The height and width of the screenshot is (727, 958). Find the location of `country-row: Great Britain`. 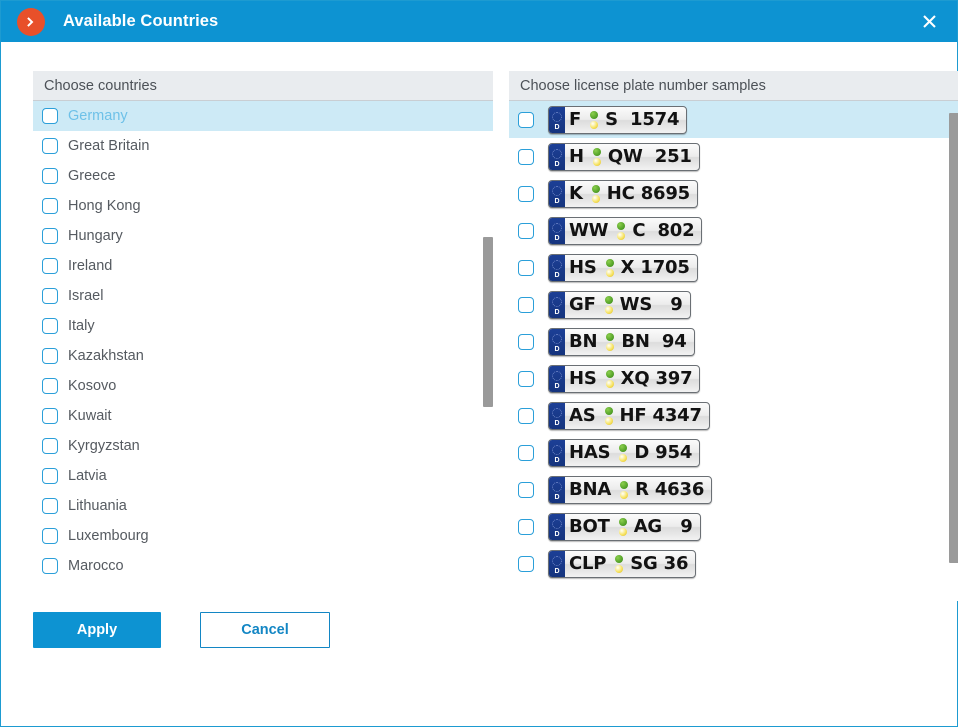

country-row: Great Britain is located at coordinates (263, 146).